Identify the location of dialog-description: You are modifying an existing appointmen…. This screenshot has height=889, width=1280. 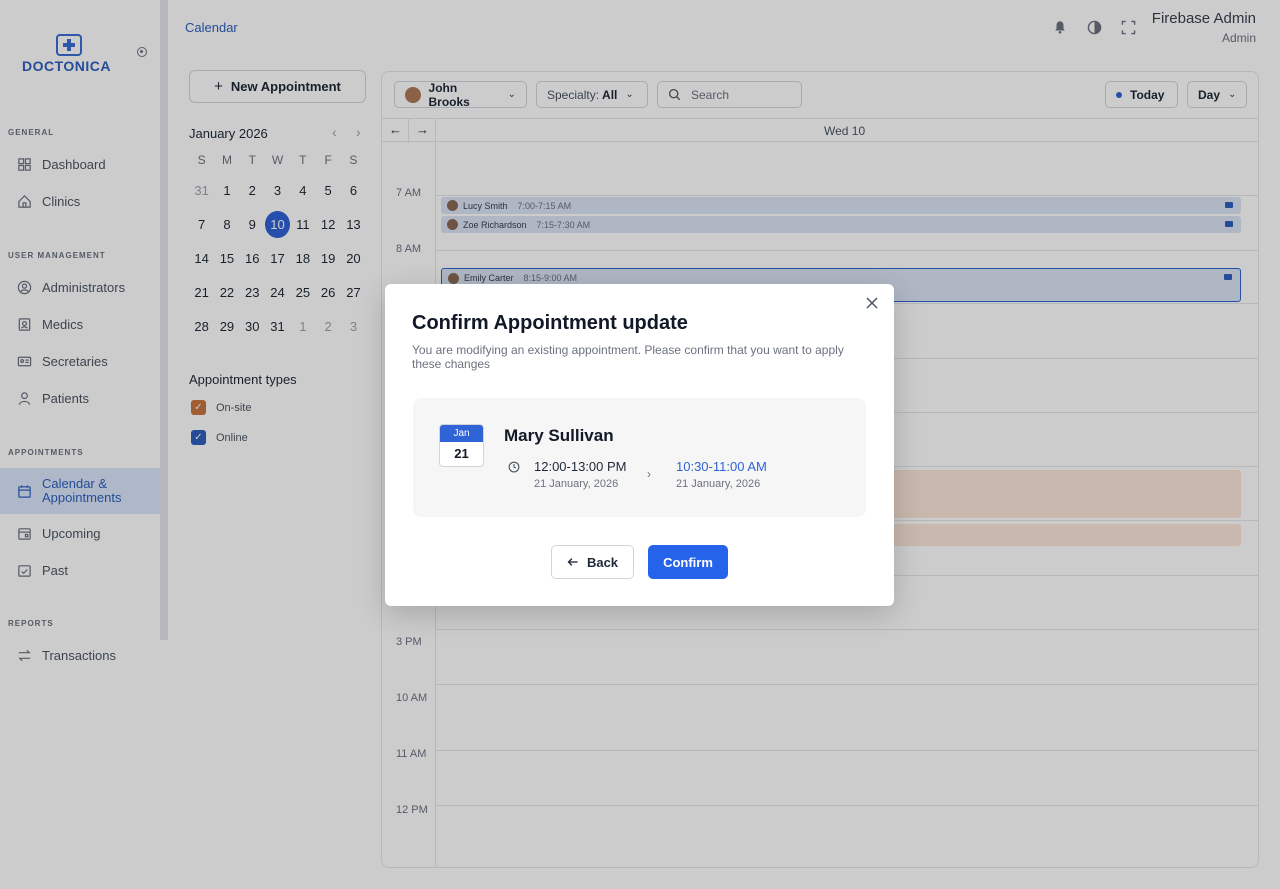
(628, 357).